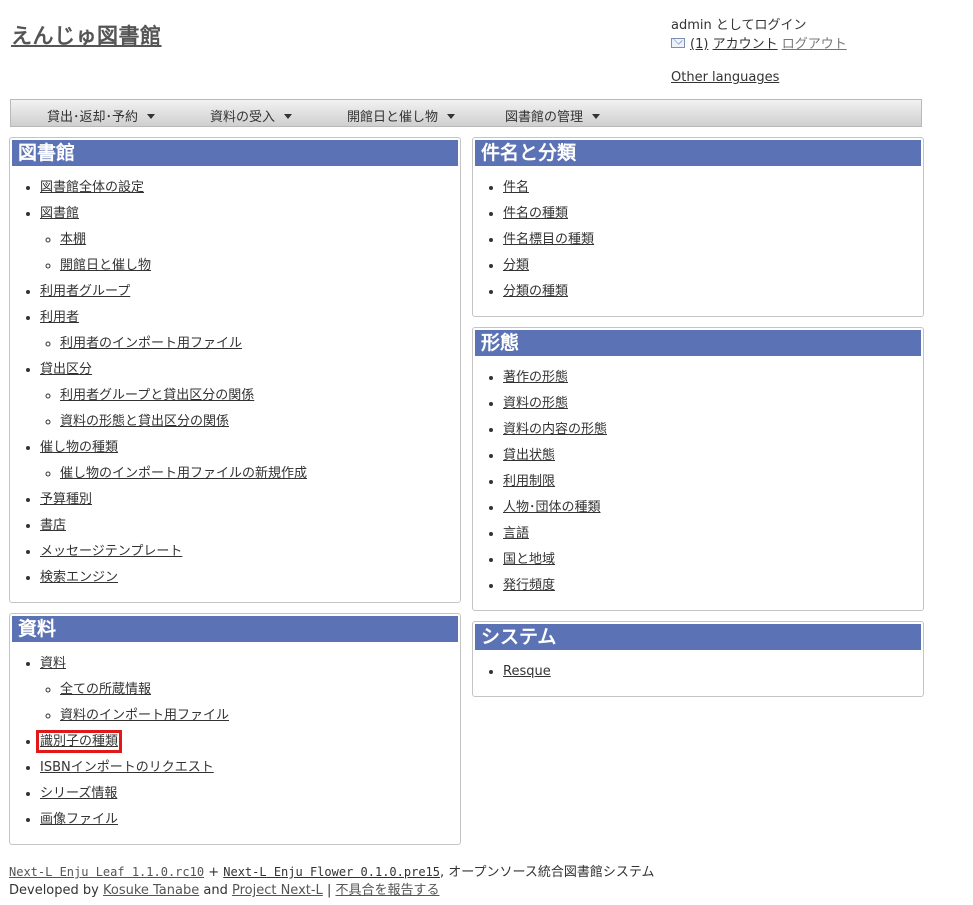 Image resolution: width=973 pixels, height=905 pixels. What do you see at coordinates (555, 429) in the screenshot?
I see `content-form-link: 資料の内容の形態` at bounding box center [555, 429].